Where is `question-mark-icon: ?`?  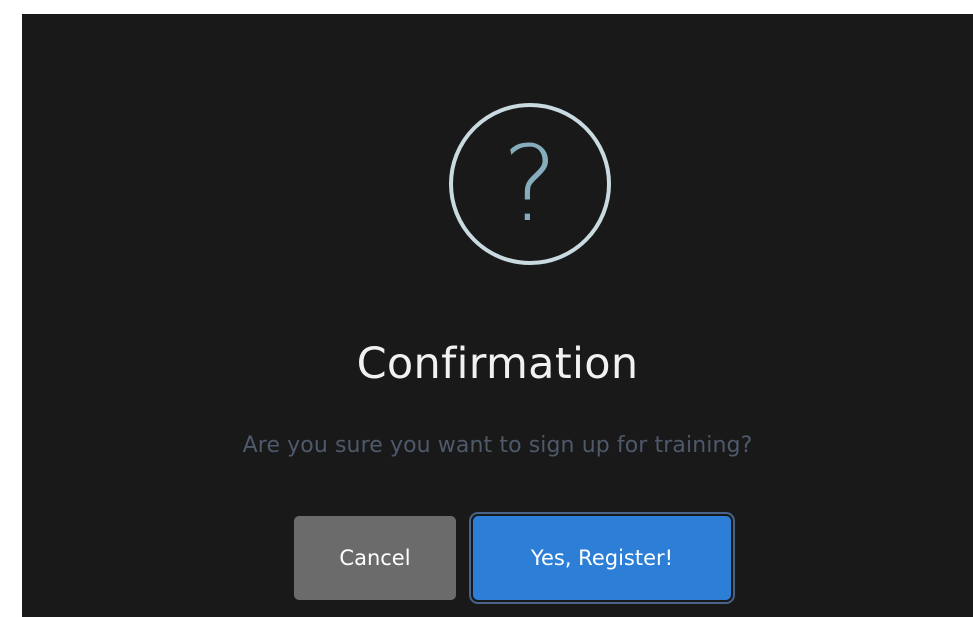
question-mark-icon: ? is located at coordinates (530, 184).